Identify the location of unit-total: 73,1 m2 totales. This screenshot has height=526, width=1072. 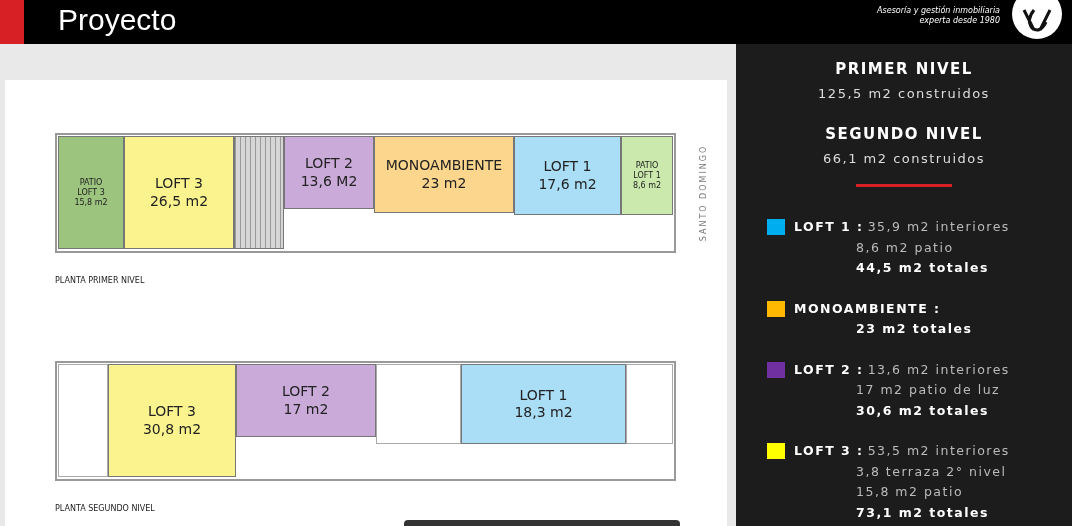
(922, 512).